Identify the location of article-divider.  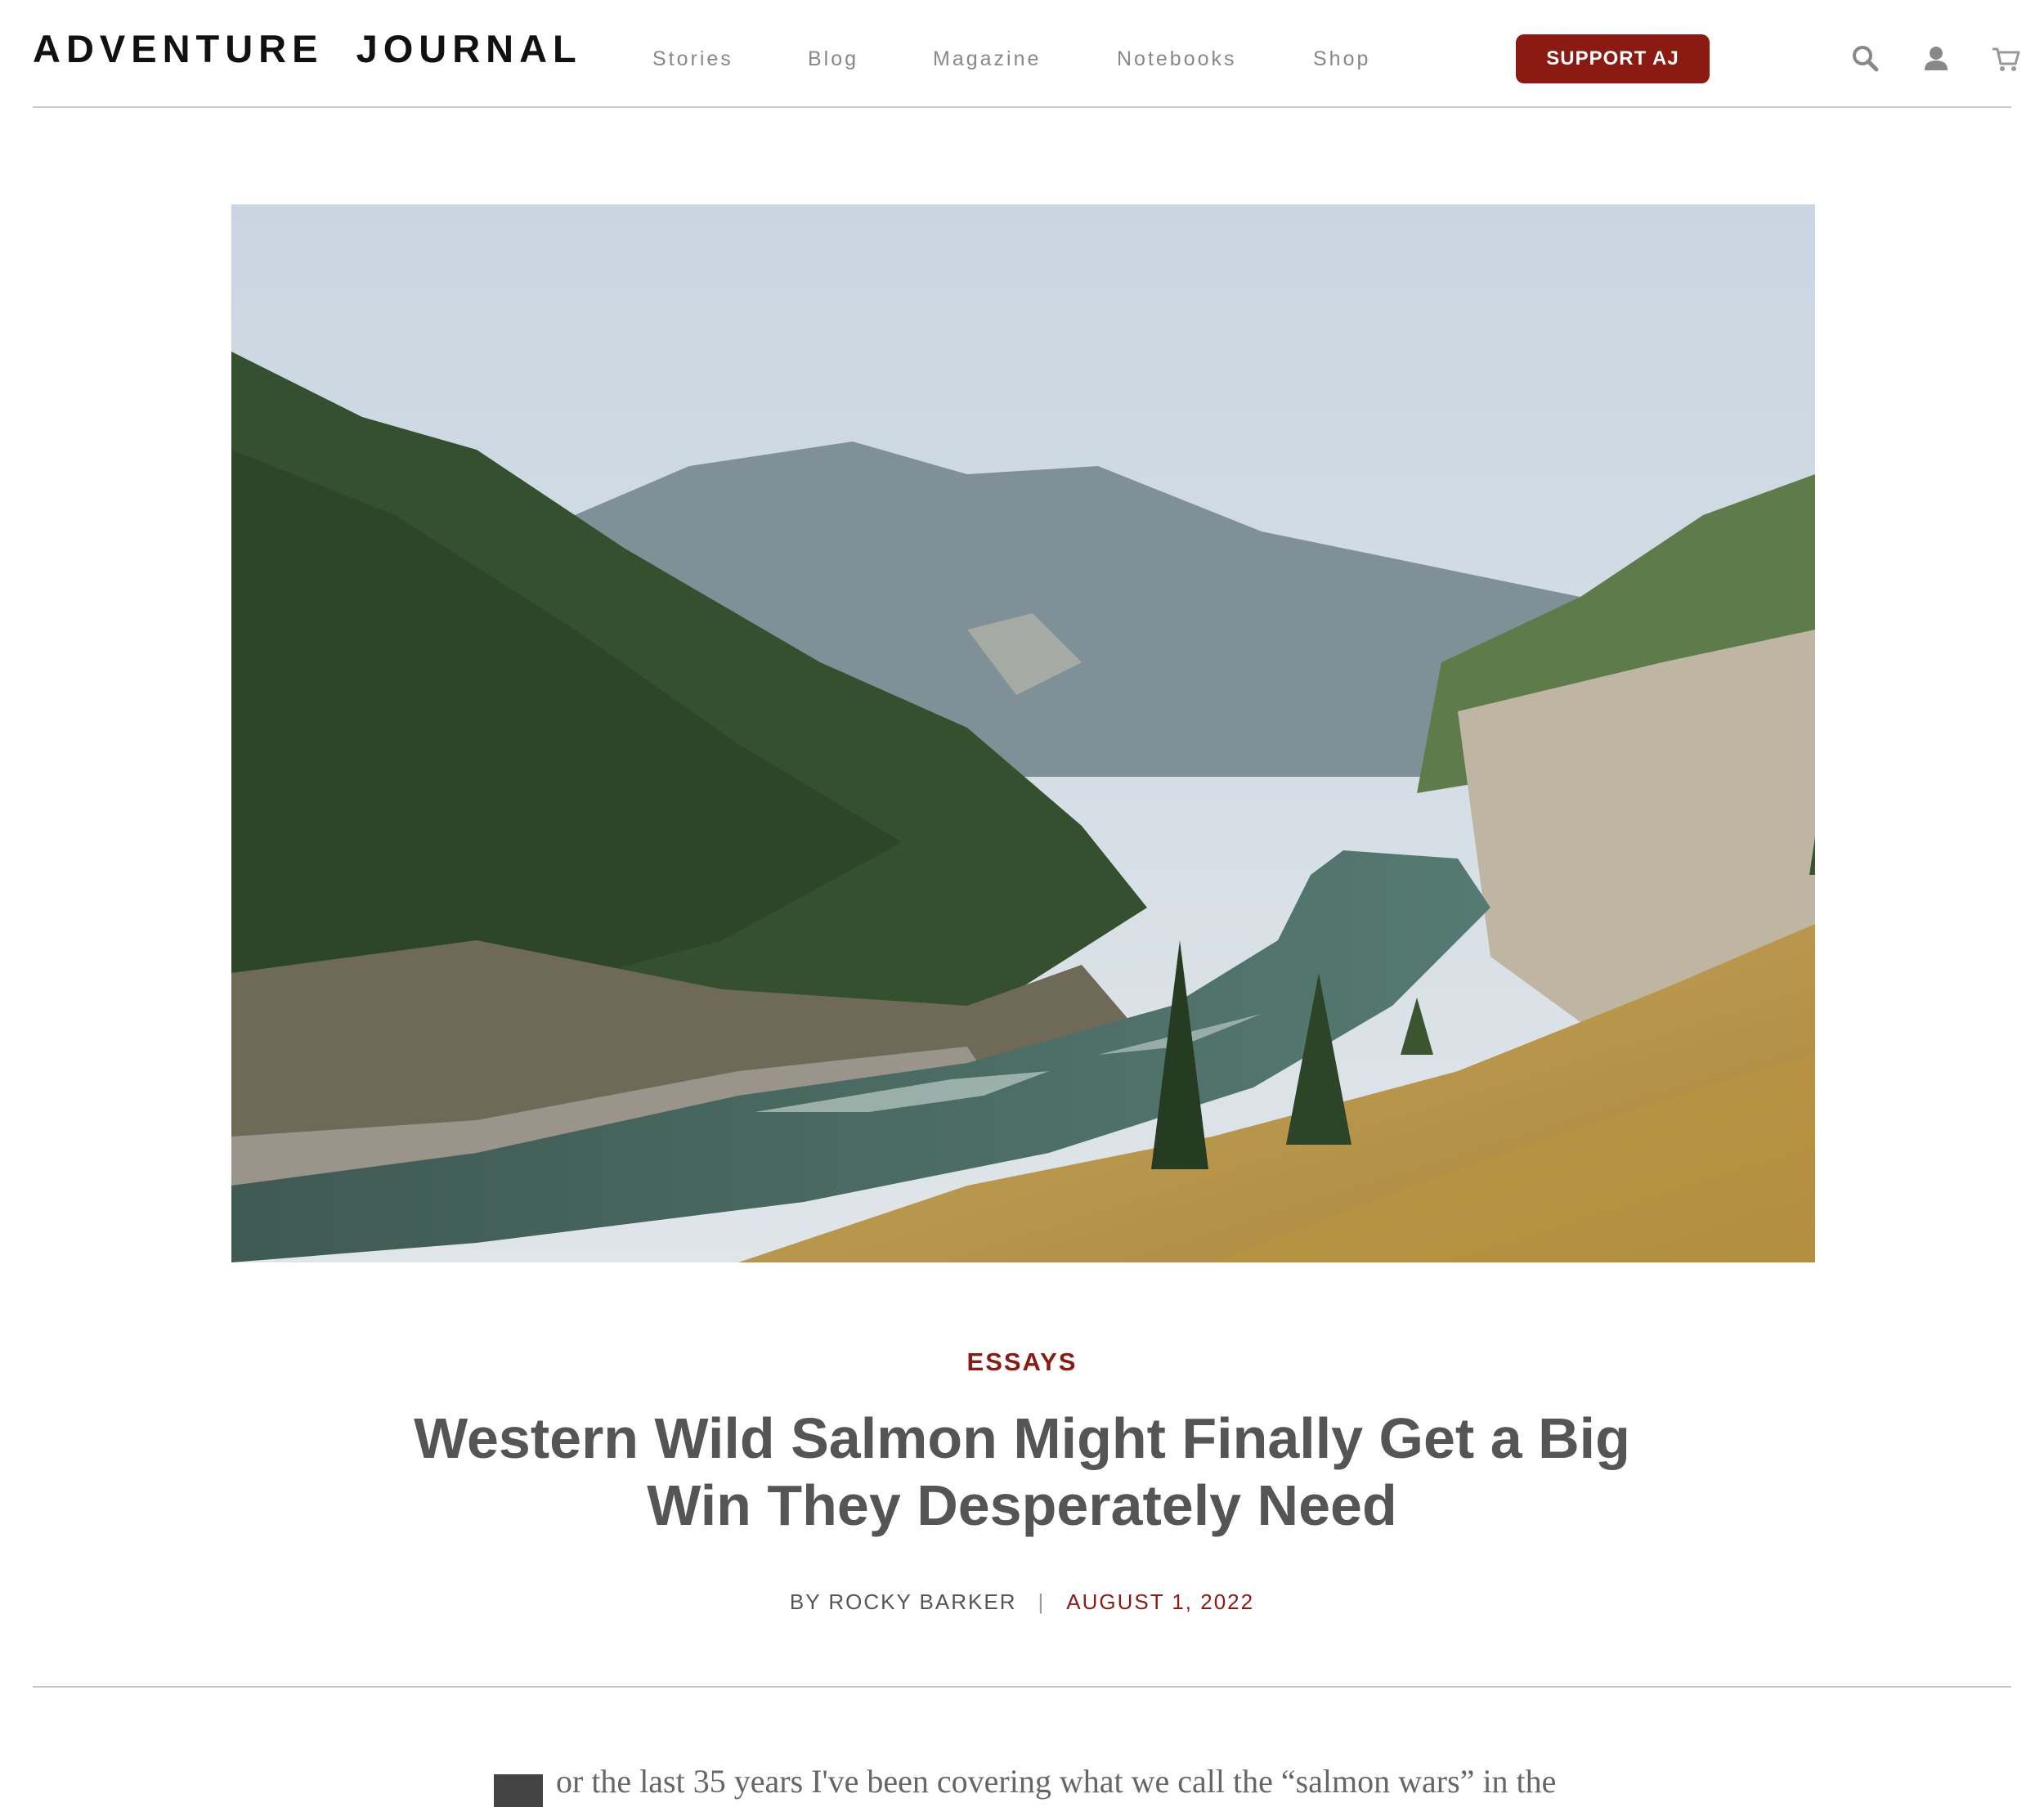
(1022, 1687).